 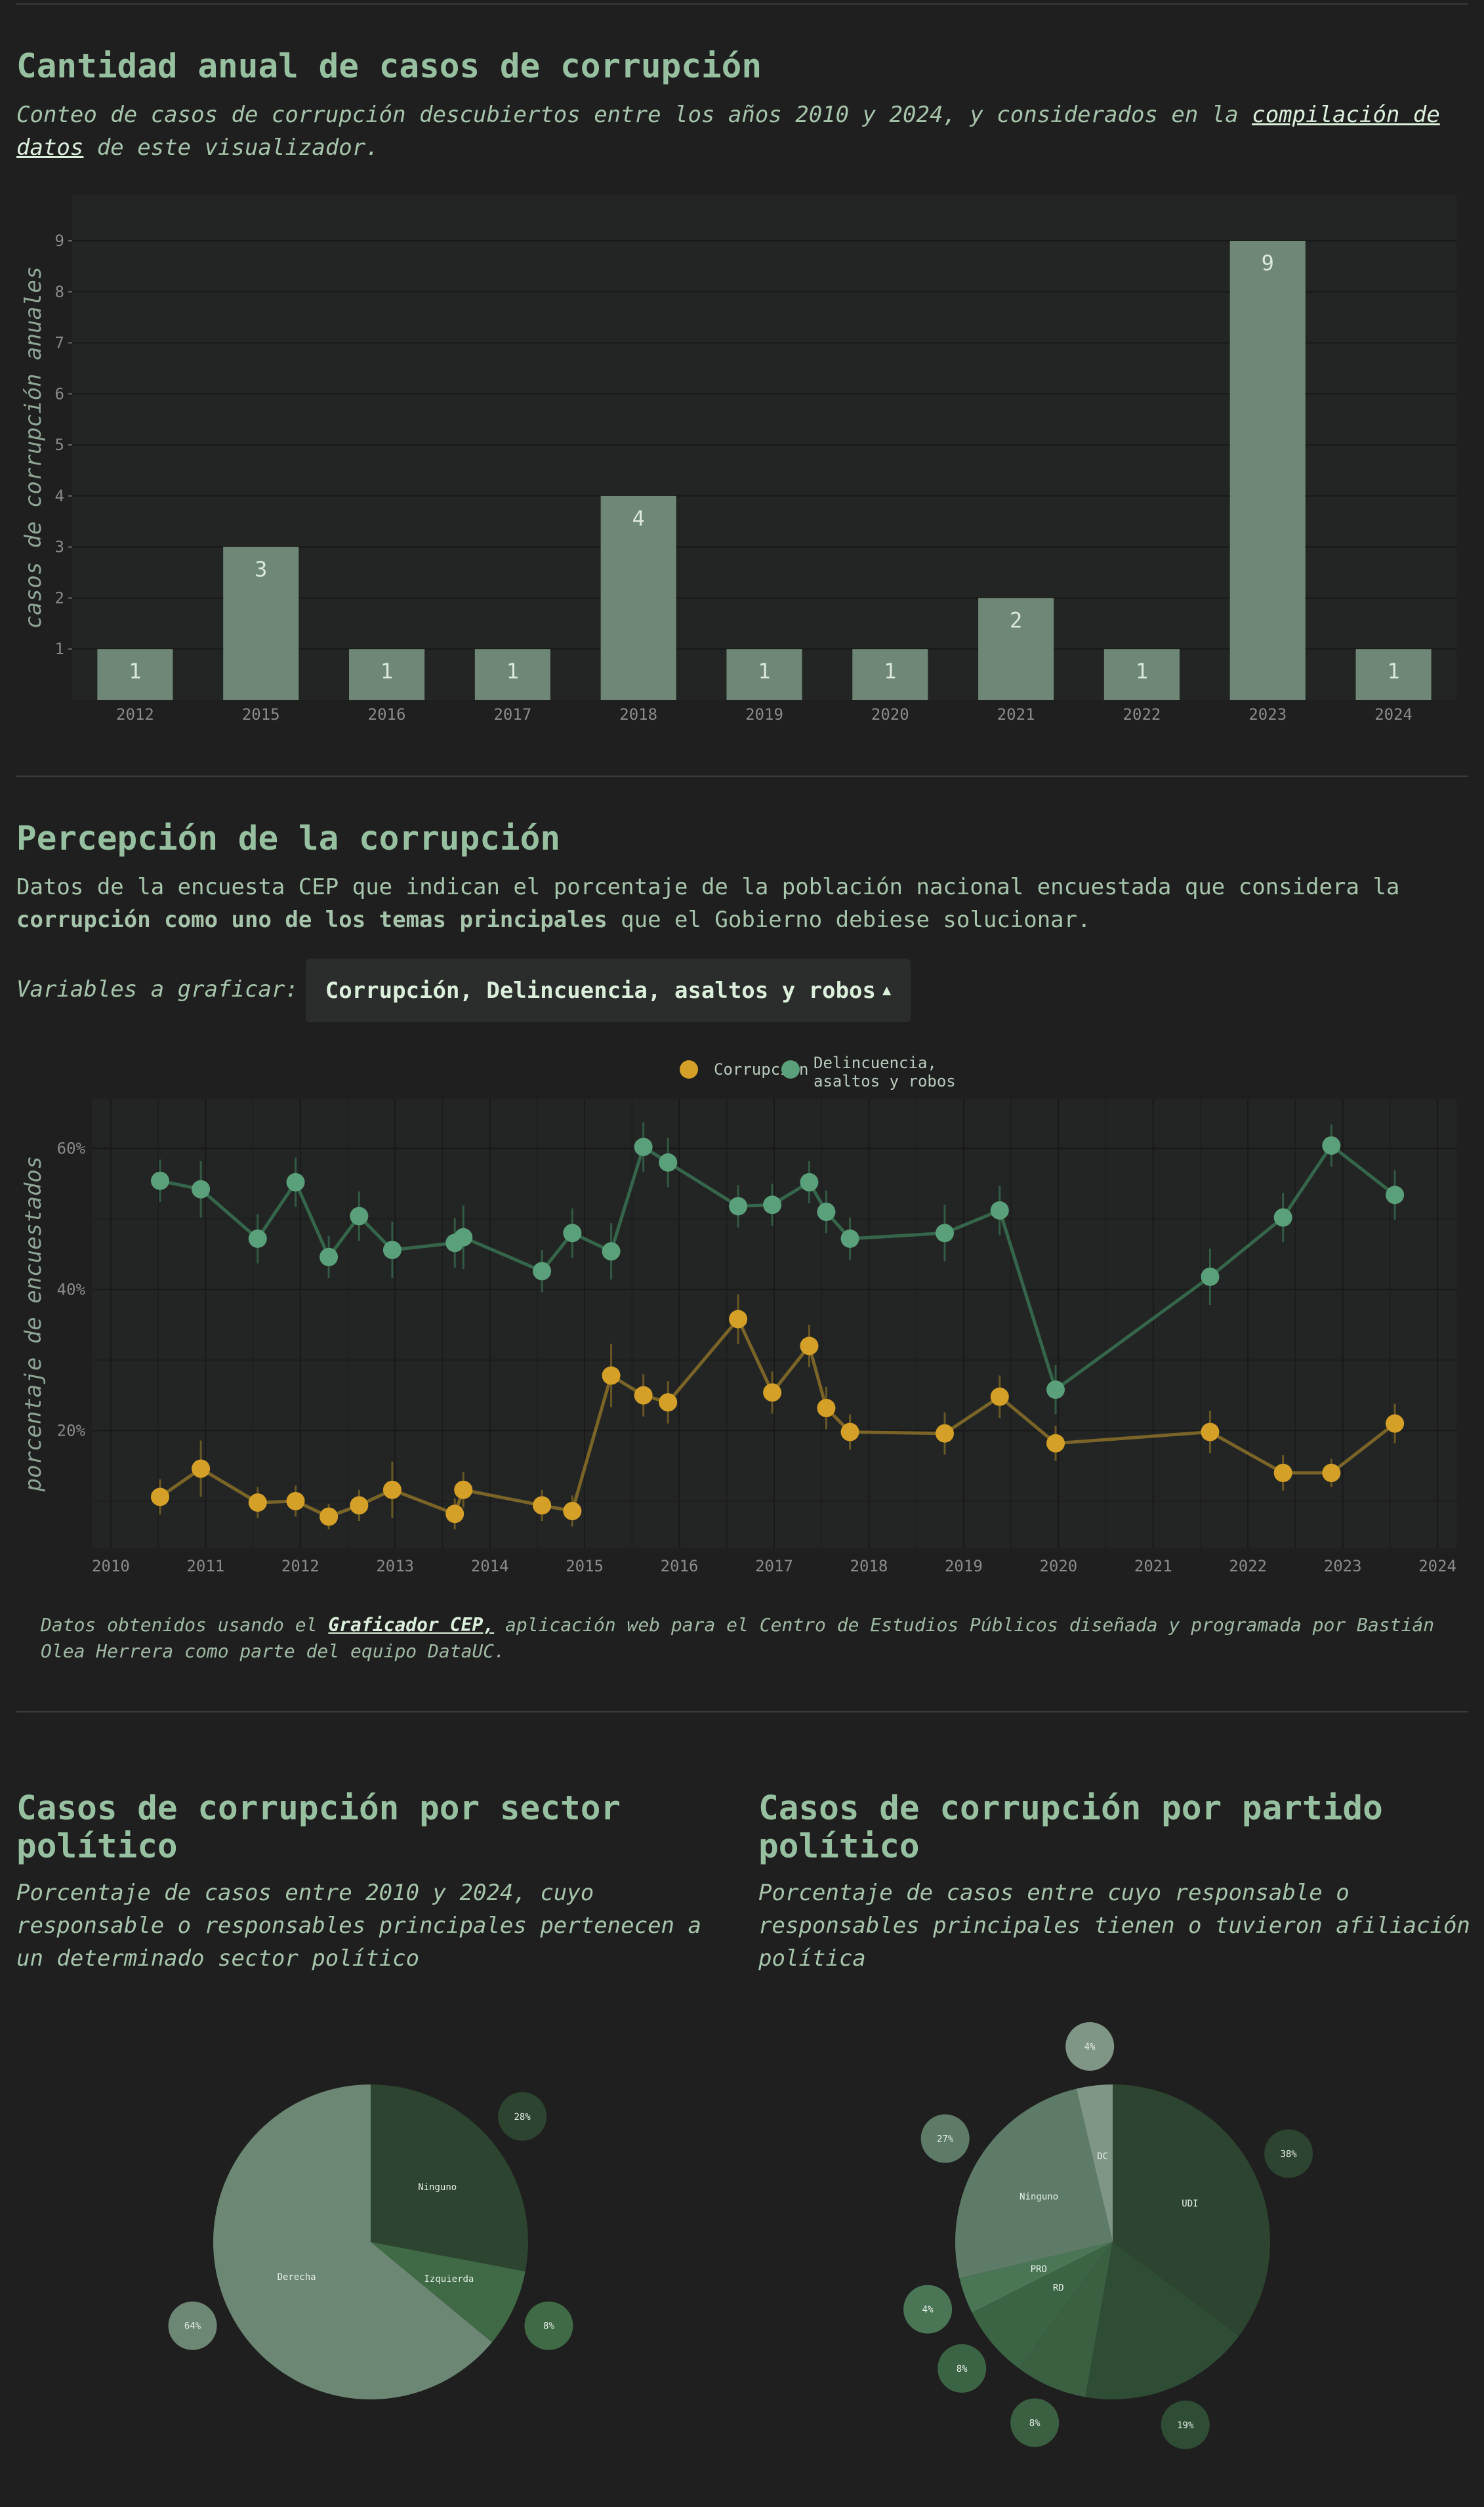 I want to click on bar-ytick-label: 8, so click(x=60, y=292).